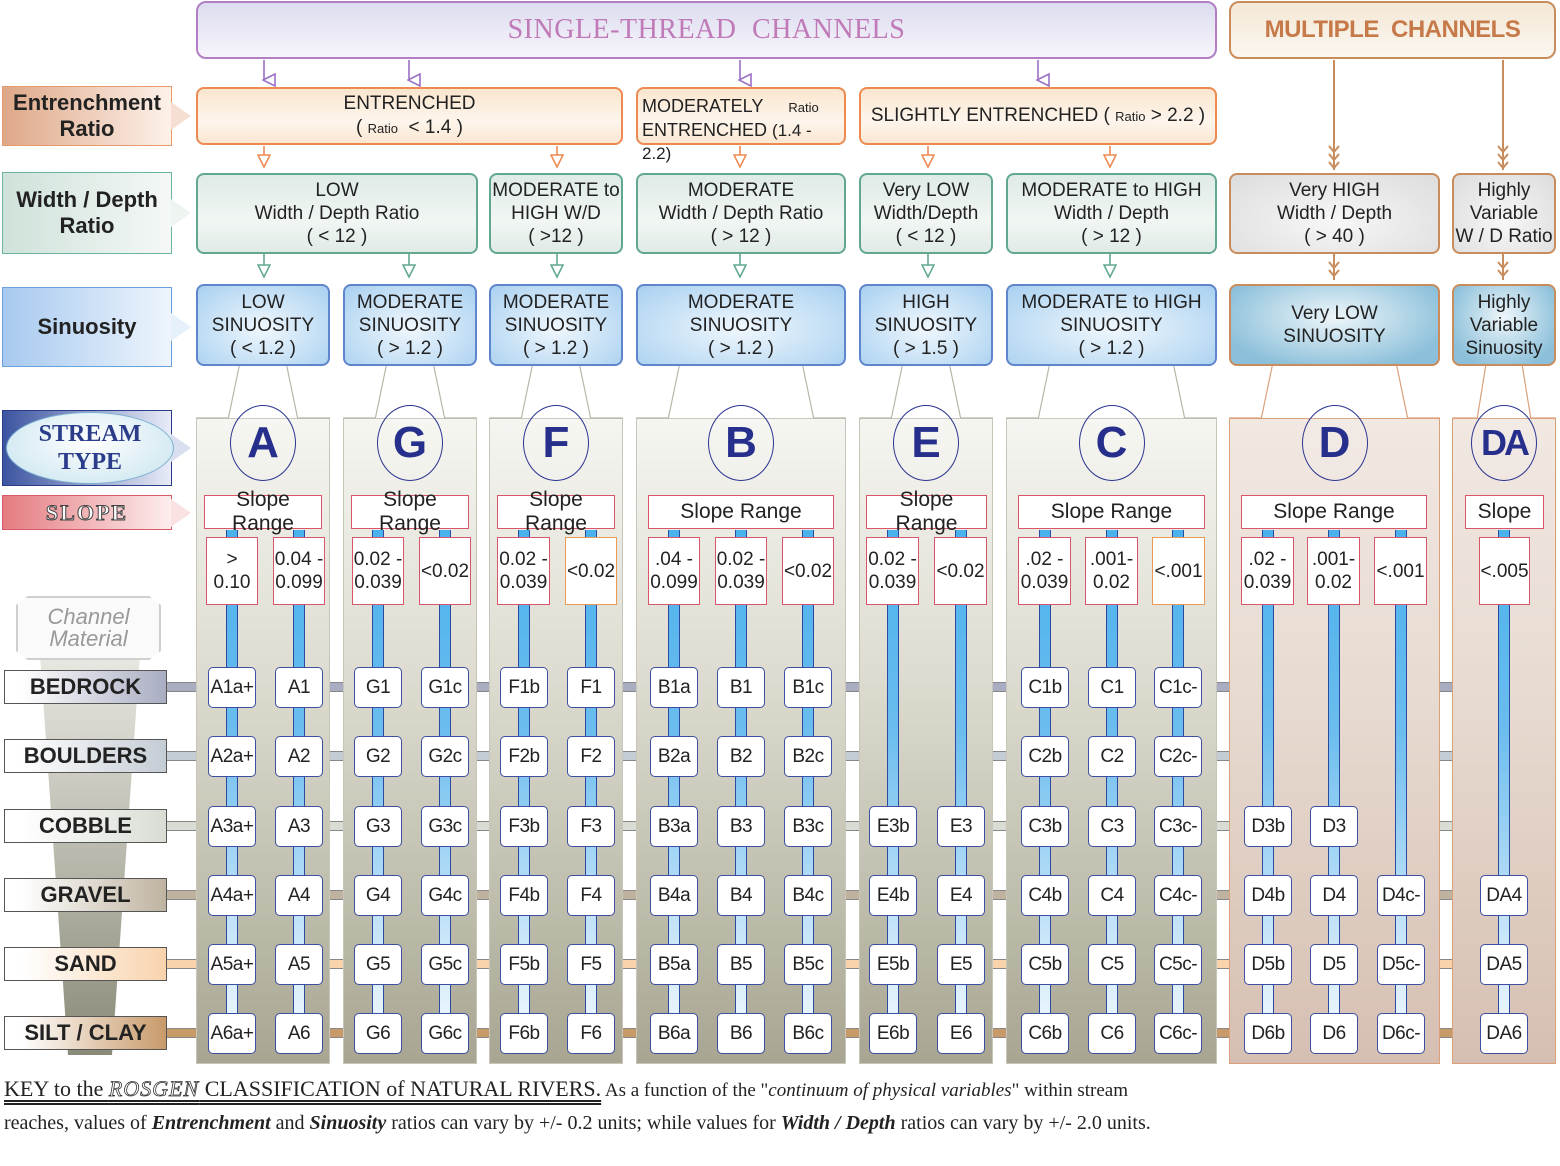 This screenshot has height=1166, width=1560. I want to click on stream-type-cell: B1c, so click(808, 687).